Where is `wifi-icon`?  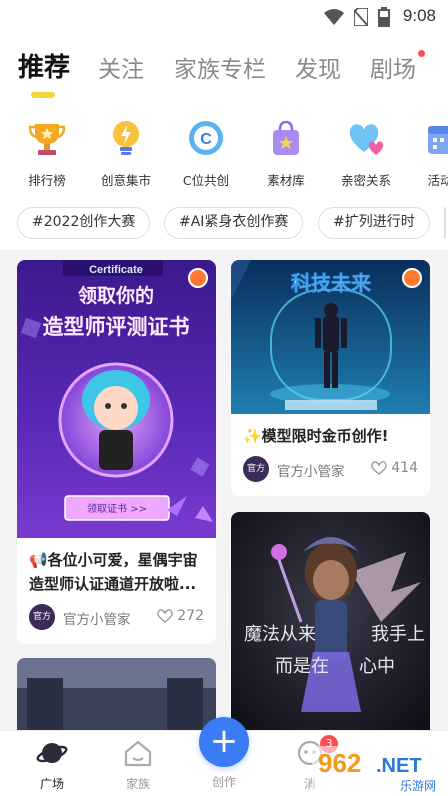 wifi-icon is located at coordinates (334, 17).